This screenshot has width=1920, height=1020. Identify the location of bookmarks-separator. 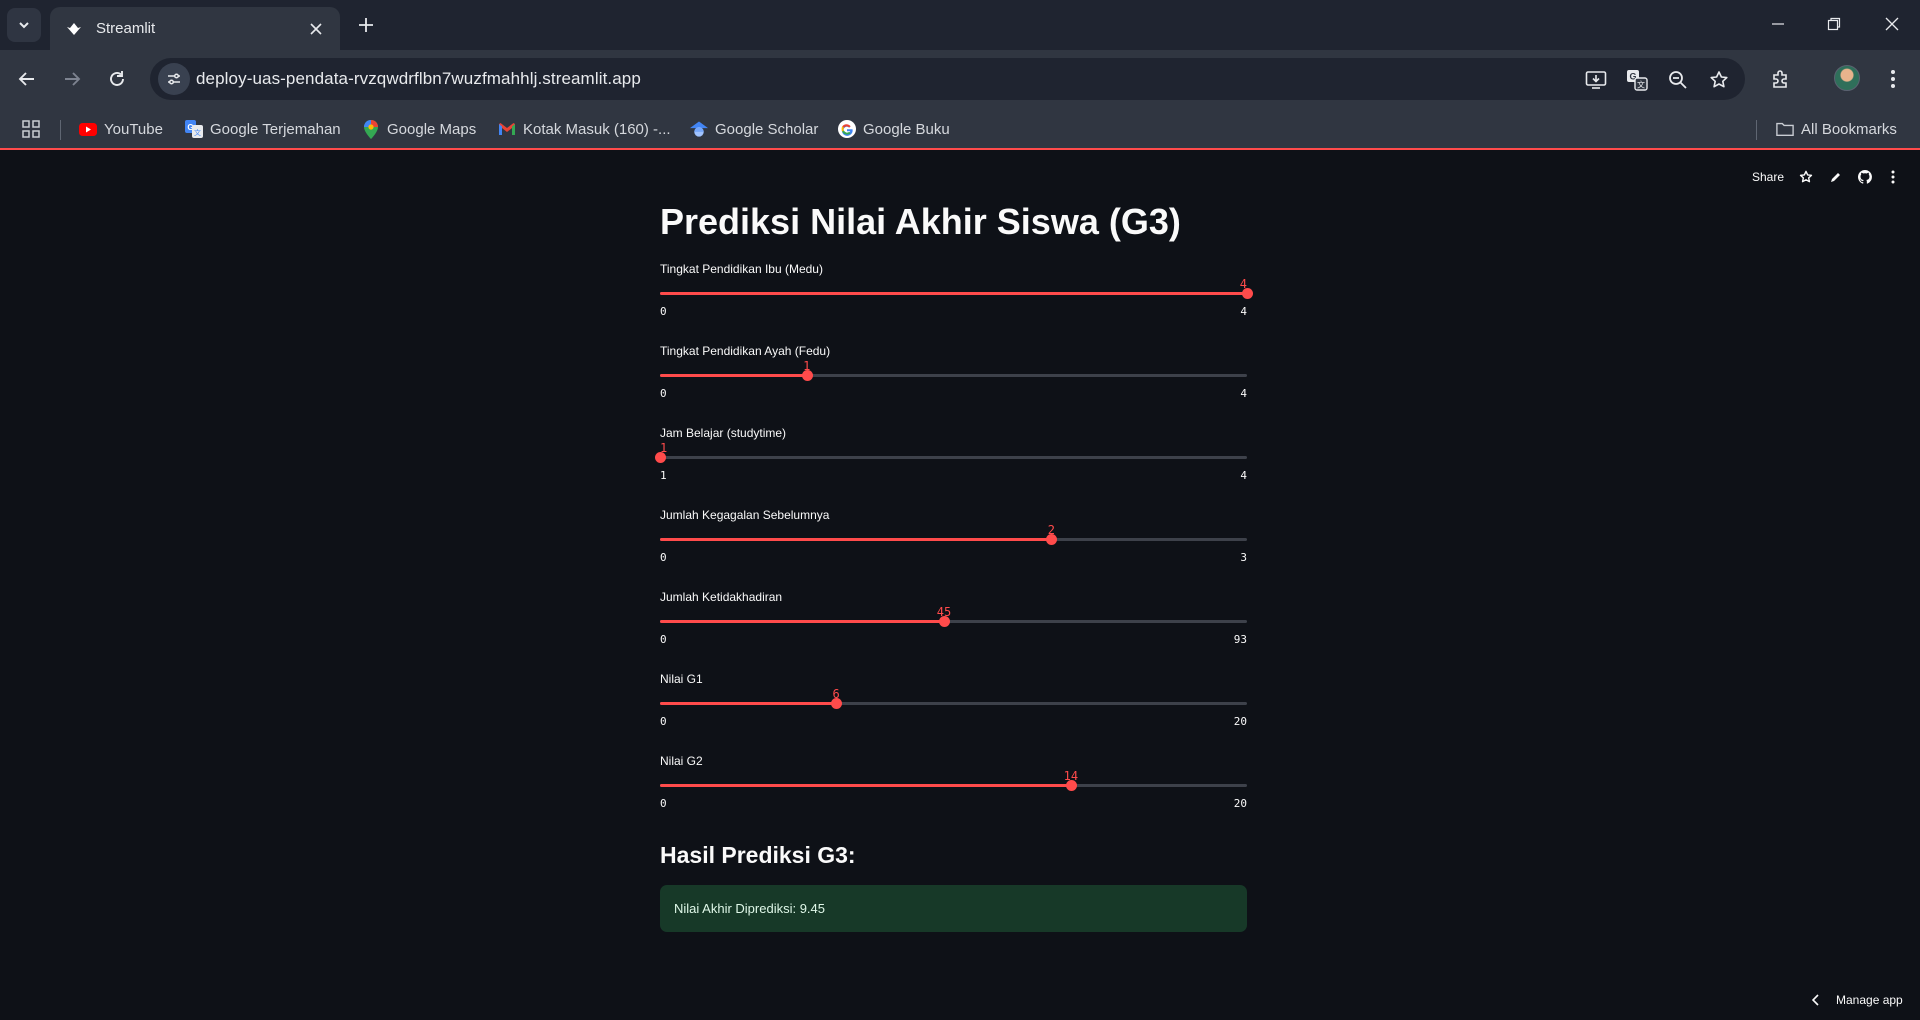
(60, 130).